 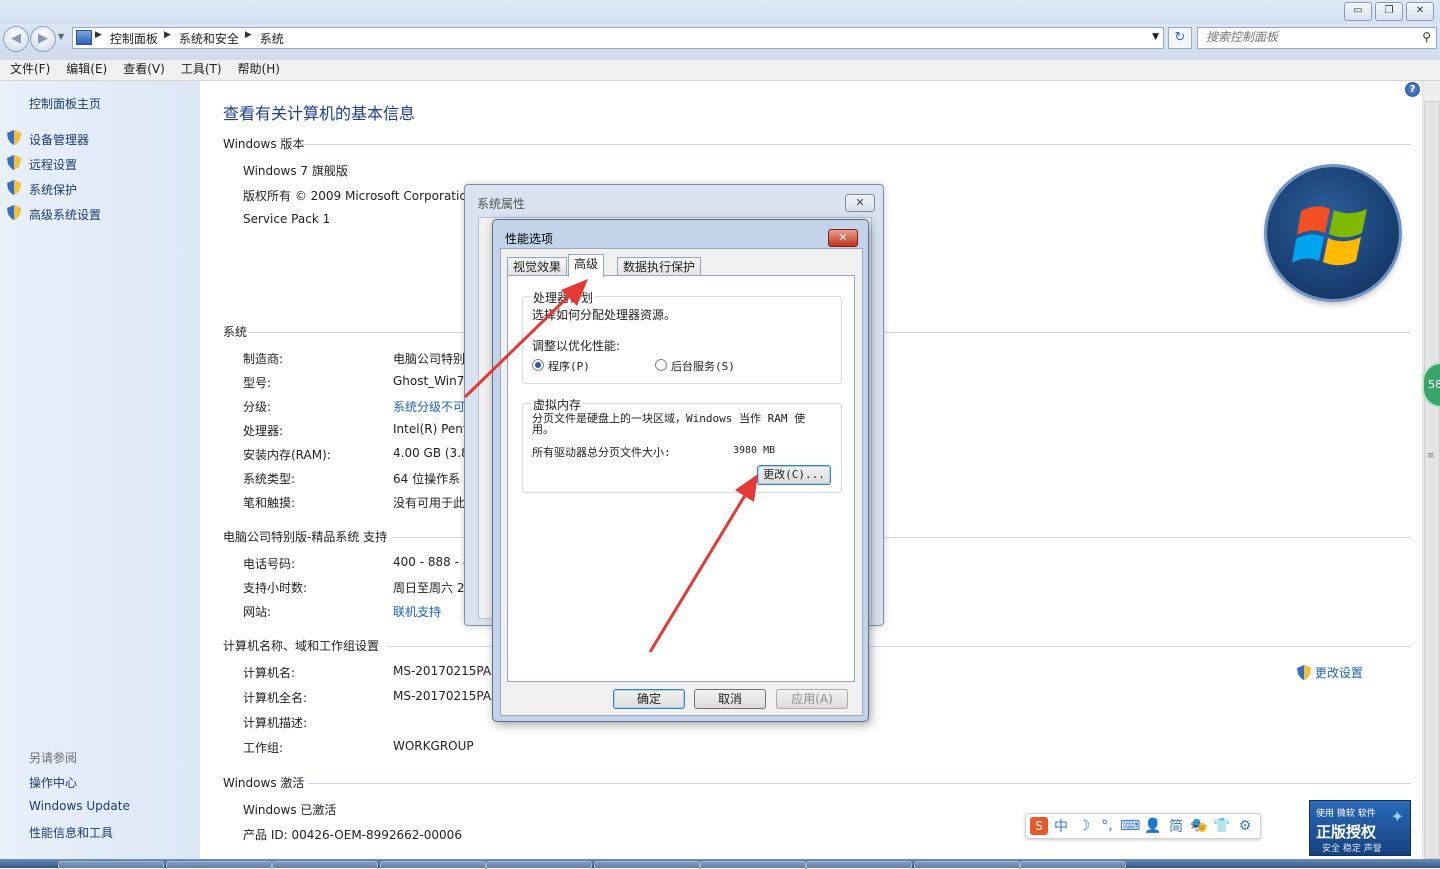 I want to click on info-label: 系统类型:, so click(x=269, y=479).